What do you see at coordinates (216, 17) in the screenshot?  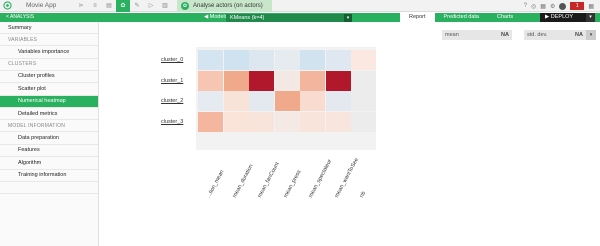 I see `models-link: ◀ Models` at bounding box center [216, 17].